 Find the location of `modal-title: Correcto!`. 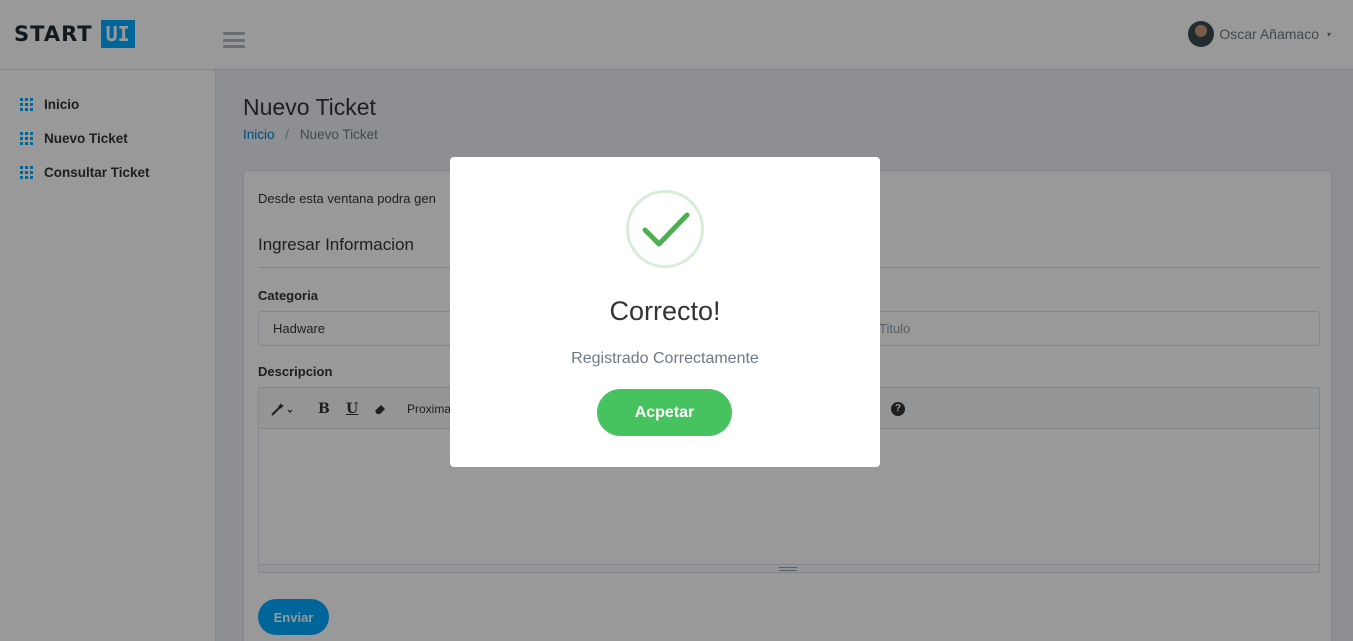

modal-title: Correcto! is located at coordinates (665, 311).